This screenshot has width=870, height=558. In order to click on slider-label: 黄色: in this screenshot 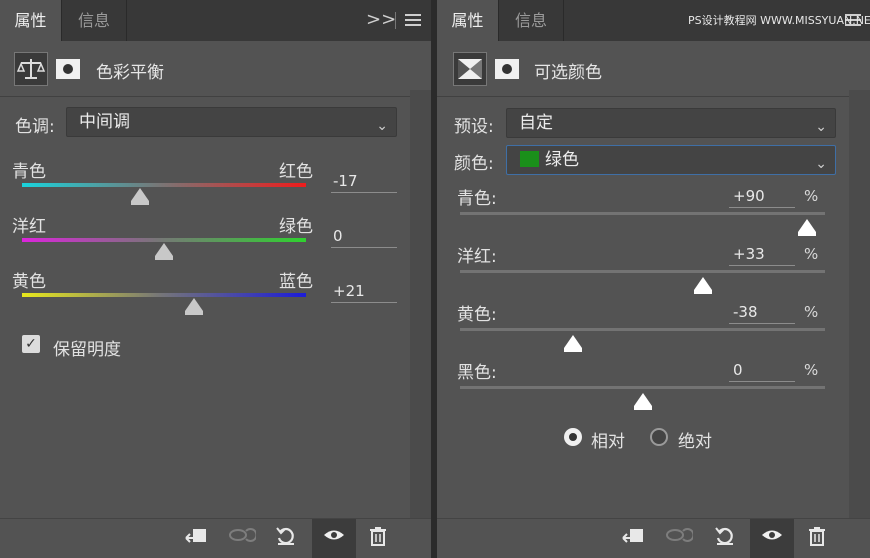, I will do `click(477, 315)`.